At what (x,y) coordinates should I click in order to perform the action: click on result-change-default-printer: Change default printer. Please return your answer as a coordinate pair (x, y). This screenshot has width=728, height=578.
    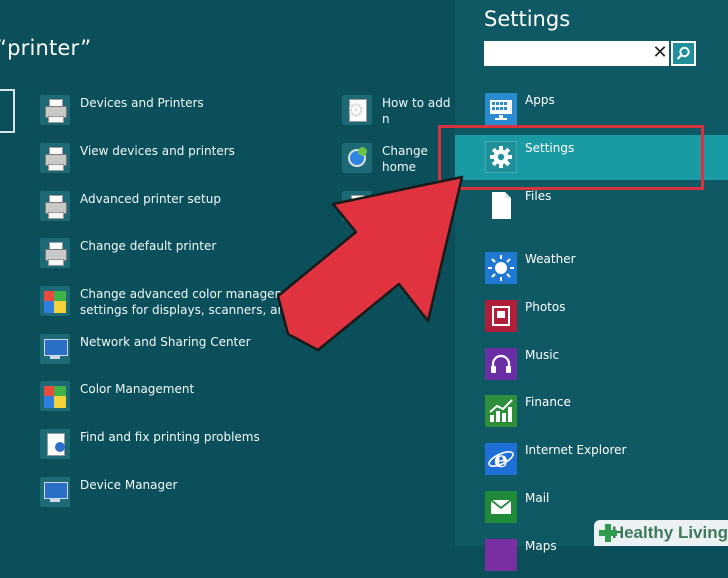
    Looking at the image, I should click on (128, 256).